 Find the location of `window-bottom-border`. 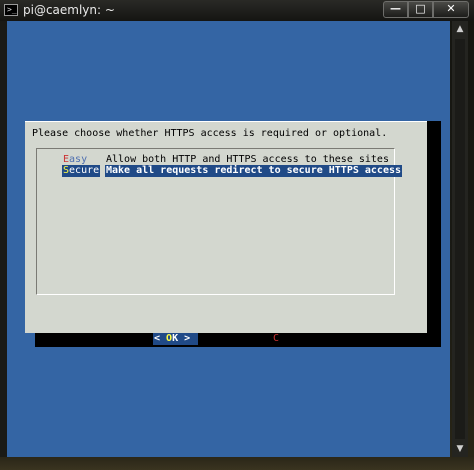

window-bottom-border is located at coordinates (237, 463).